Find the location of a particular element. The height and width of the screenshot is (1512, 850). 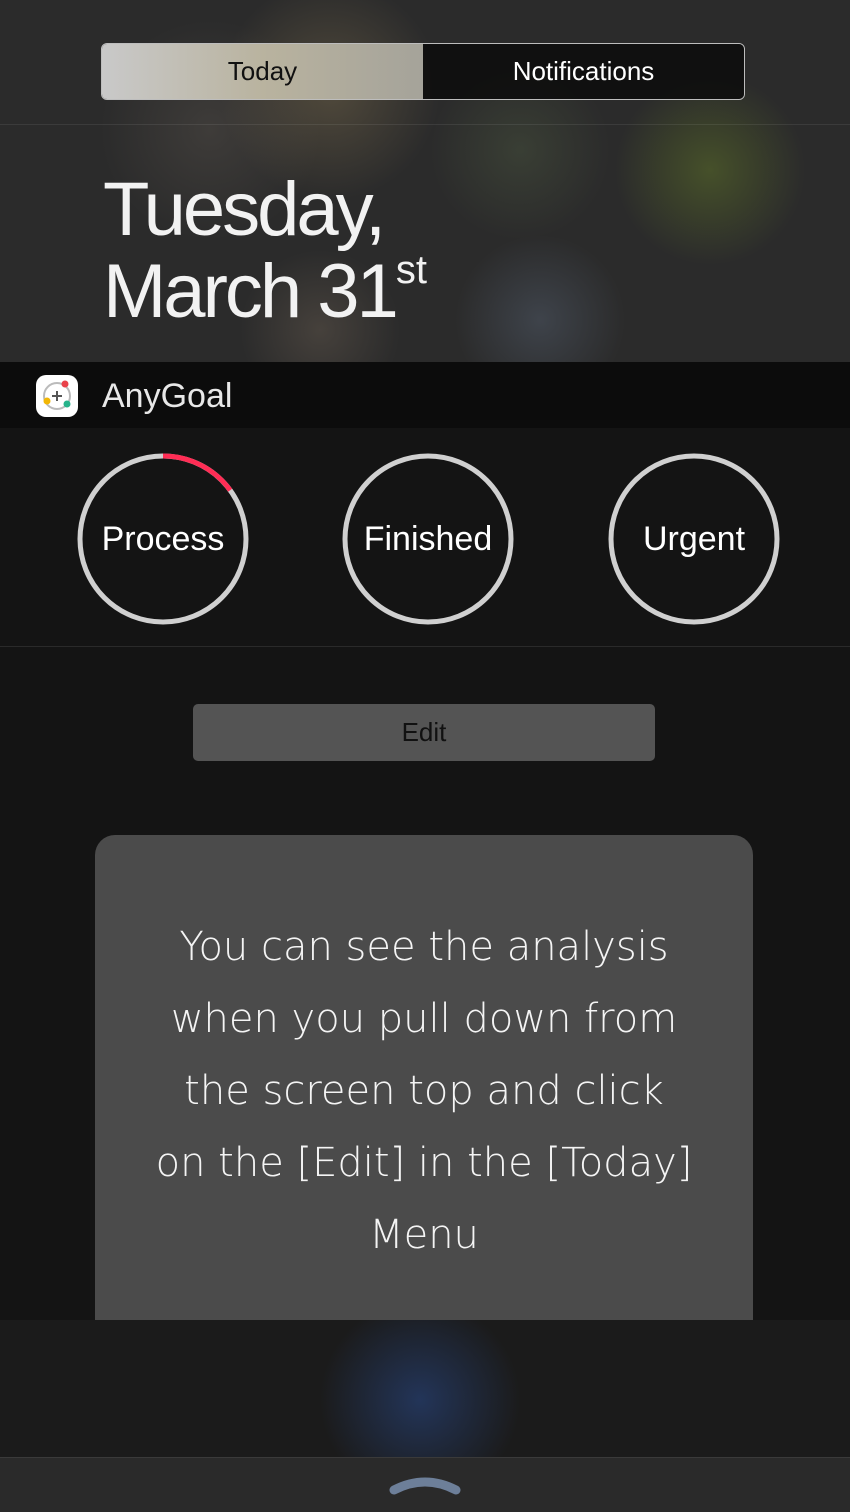

date-ordinal-suffix: st is located at coordinates (411, 269).